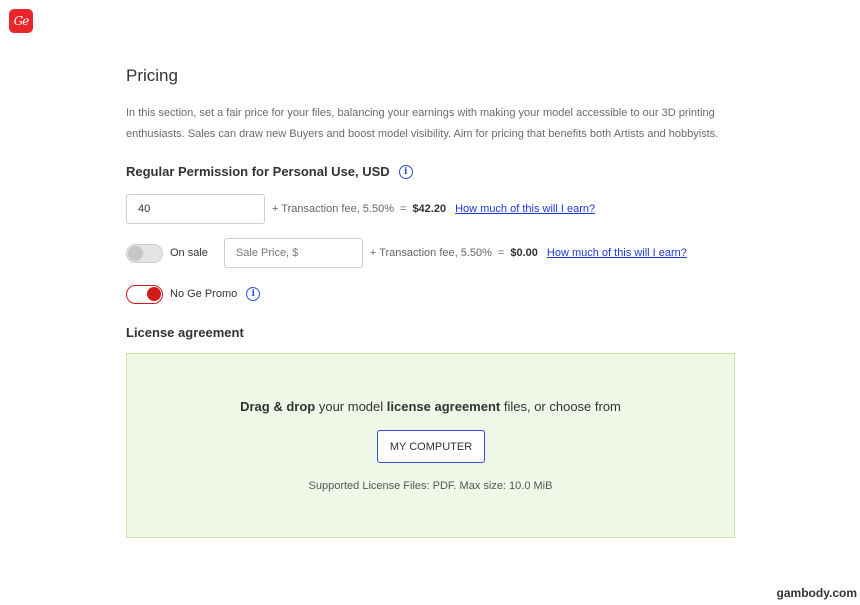 This screenshot has height=605, width=860. I want to click on regular-price-input, so click(195, 209).